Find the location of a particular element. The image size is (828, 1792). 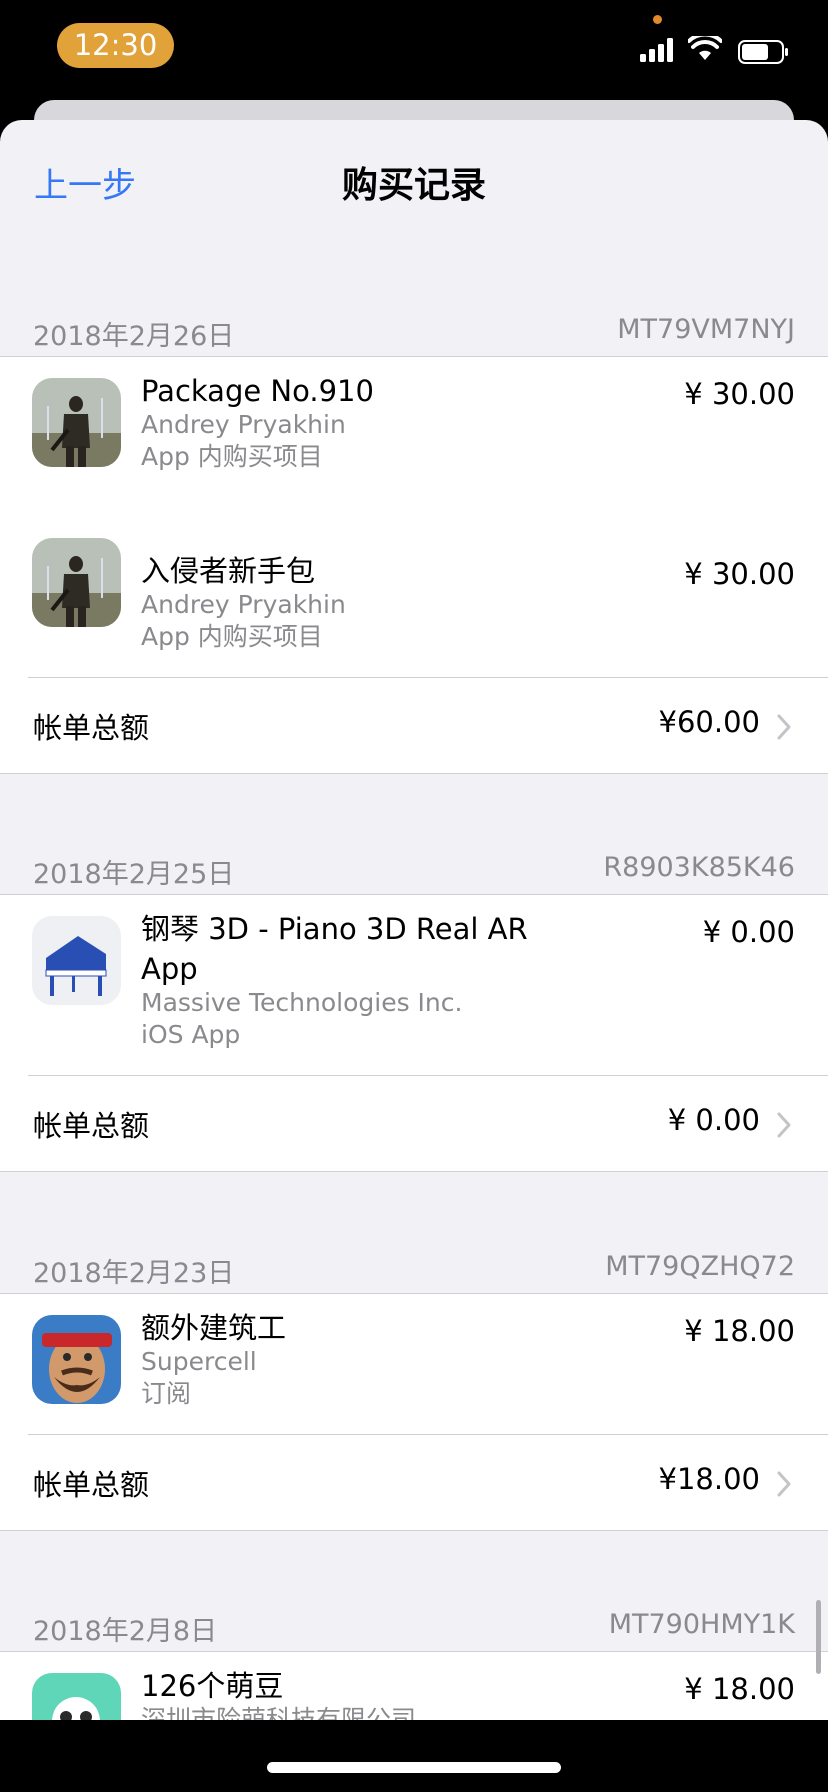

purchase-group: 126个萌豆 深圳市险萌科技有限公司 ¥ 18.00 is located at coordinates (414, 1685).